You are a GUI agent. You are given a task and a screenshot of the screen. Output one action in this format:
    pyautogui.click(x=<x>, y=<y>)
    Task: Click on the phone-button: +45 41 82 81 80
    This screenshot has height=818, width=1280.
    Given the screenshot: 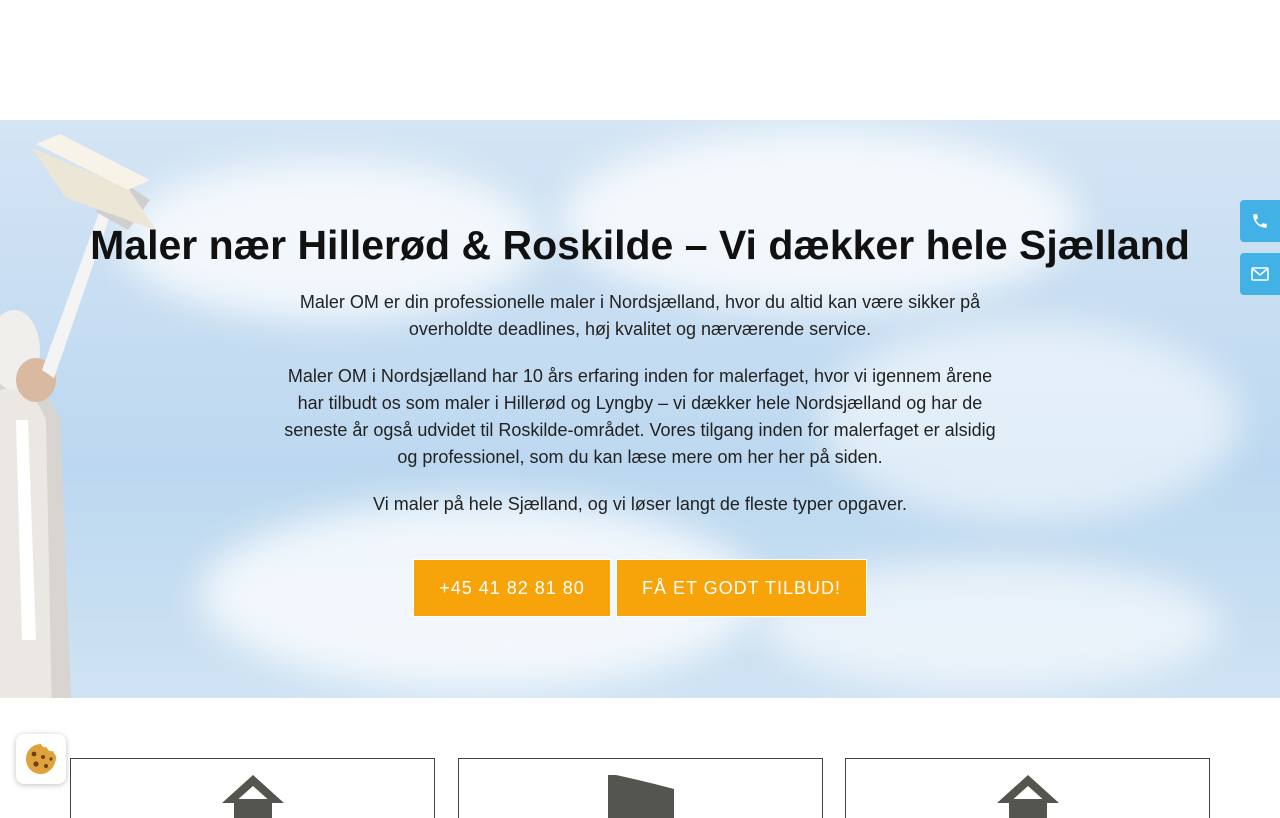 What is the action you would take?
    pyautogui.click(x=512, y=588)
    